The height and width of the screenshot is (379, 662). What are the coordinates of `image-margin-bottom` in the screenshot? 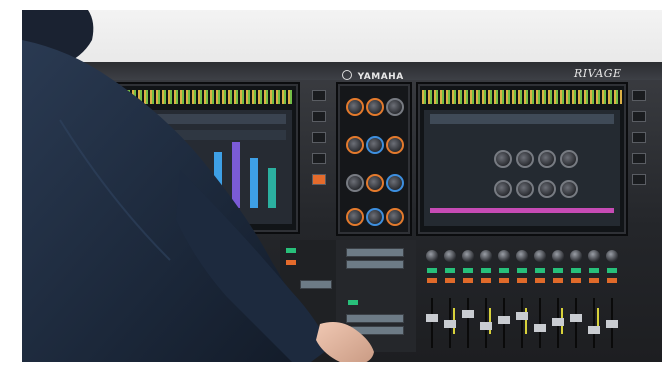 It's located at (331, 370).